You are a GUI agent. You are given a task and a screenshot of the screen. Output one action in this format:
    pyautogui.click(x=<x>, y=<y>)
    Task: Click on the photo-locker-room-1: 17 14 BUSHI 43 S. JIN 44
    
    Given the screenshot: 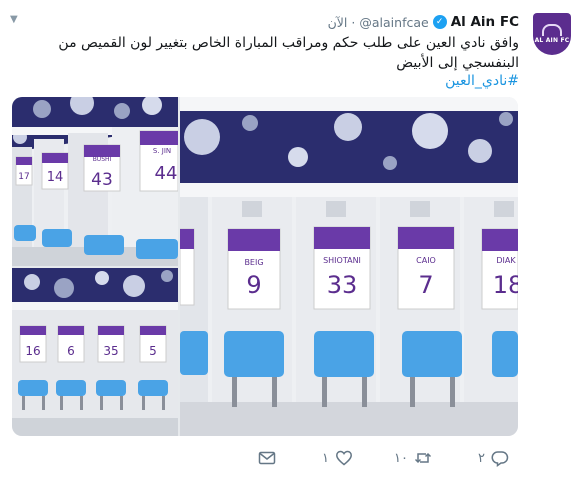 What is the action you would take?
    pyautogui.click(x=95, y=181)
    